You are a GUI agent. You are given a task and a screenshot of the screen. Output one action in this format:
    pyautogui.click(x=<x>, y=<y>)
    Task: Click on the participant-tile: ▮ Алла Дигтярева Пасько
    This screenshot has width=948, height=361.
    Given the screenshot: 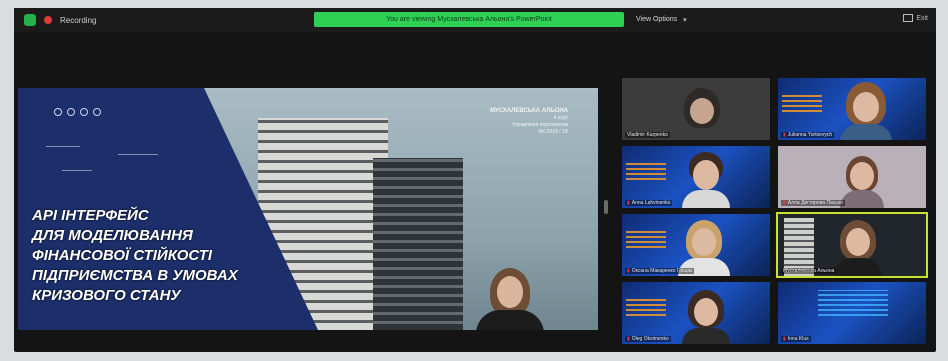 What is the action you would take?
    pyautogui.click(x=852, y=177)
    